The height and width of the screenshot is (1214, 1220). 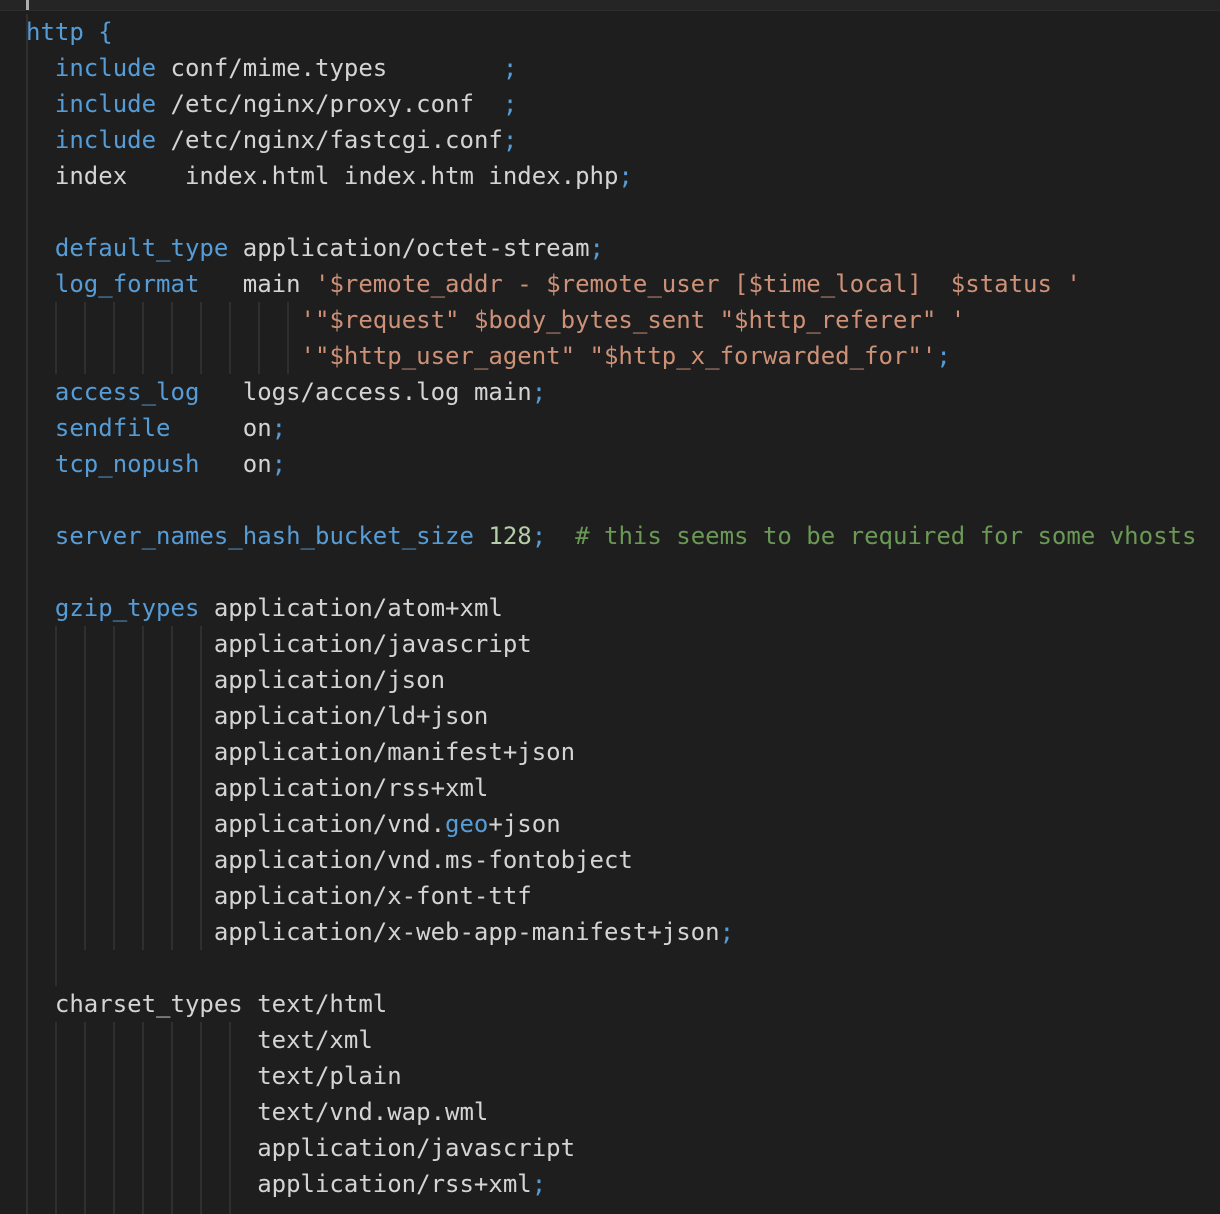 I want to click on code-line: default_type application/octet-stream;, so click(x=611, y=248).